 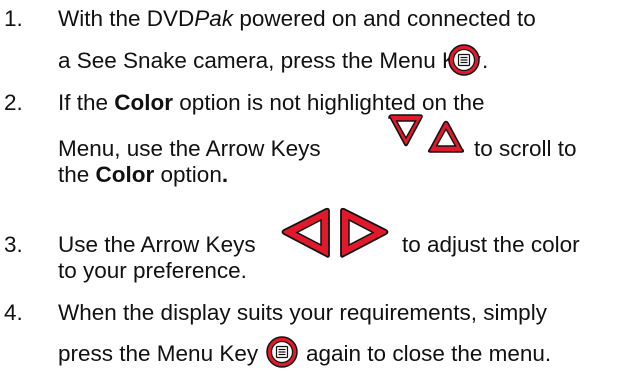 What do you see at coordinates (143, 174) in the screenshot?
I see `step-text: the Color option.` at bounding box center [143, 174].